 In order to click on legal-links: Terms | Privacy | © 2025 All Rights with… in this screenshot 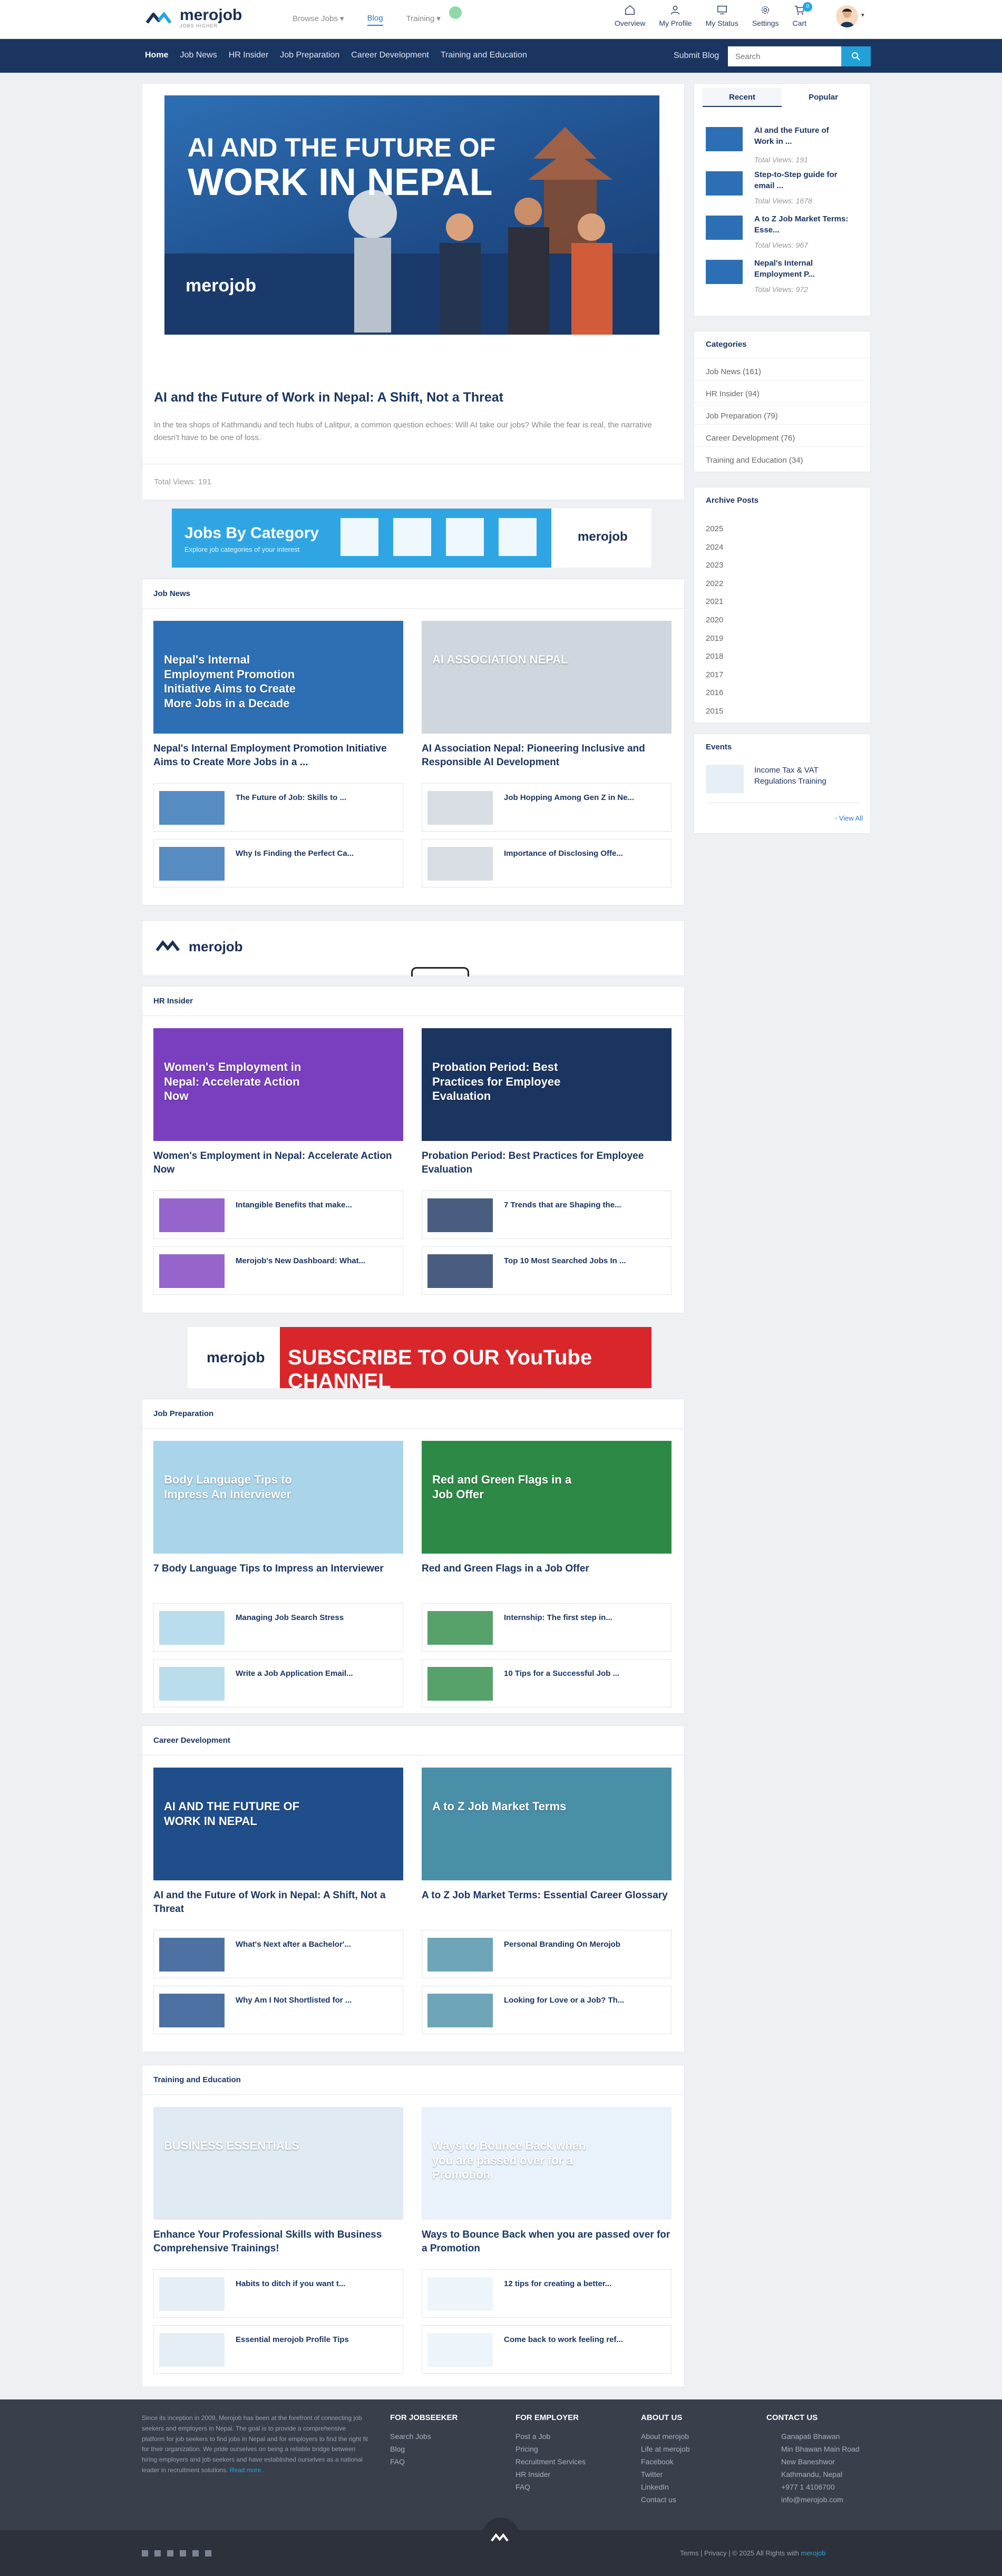, I will do `click(752, 2553)`.